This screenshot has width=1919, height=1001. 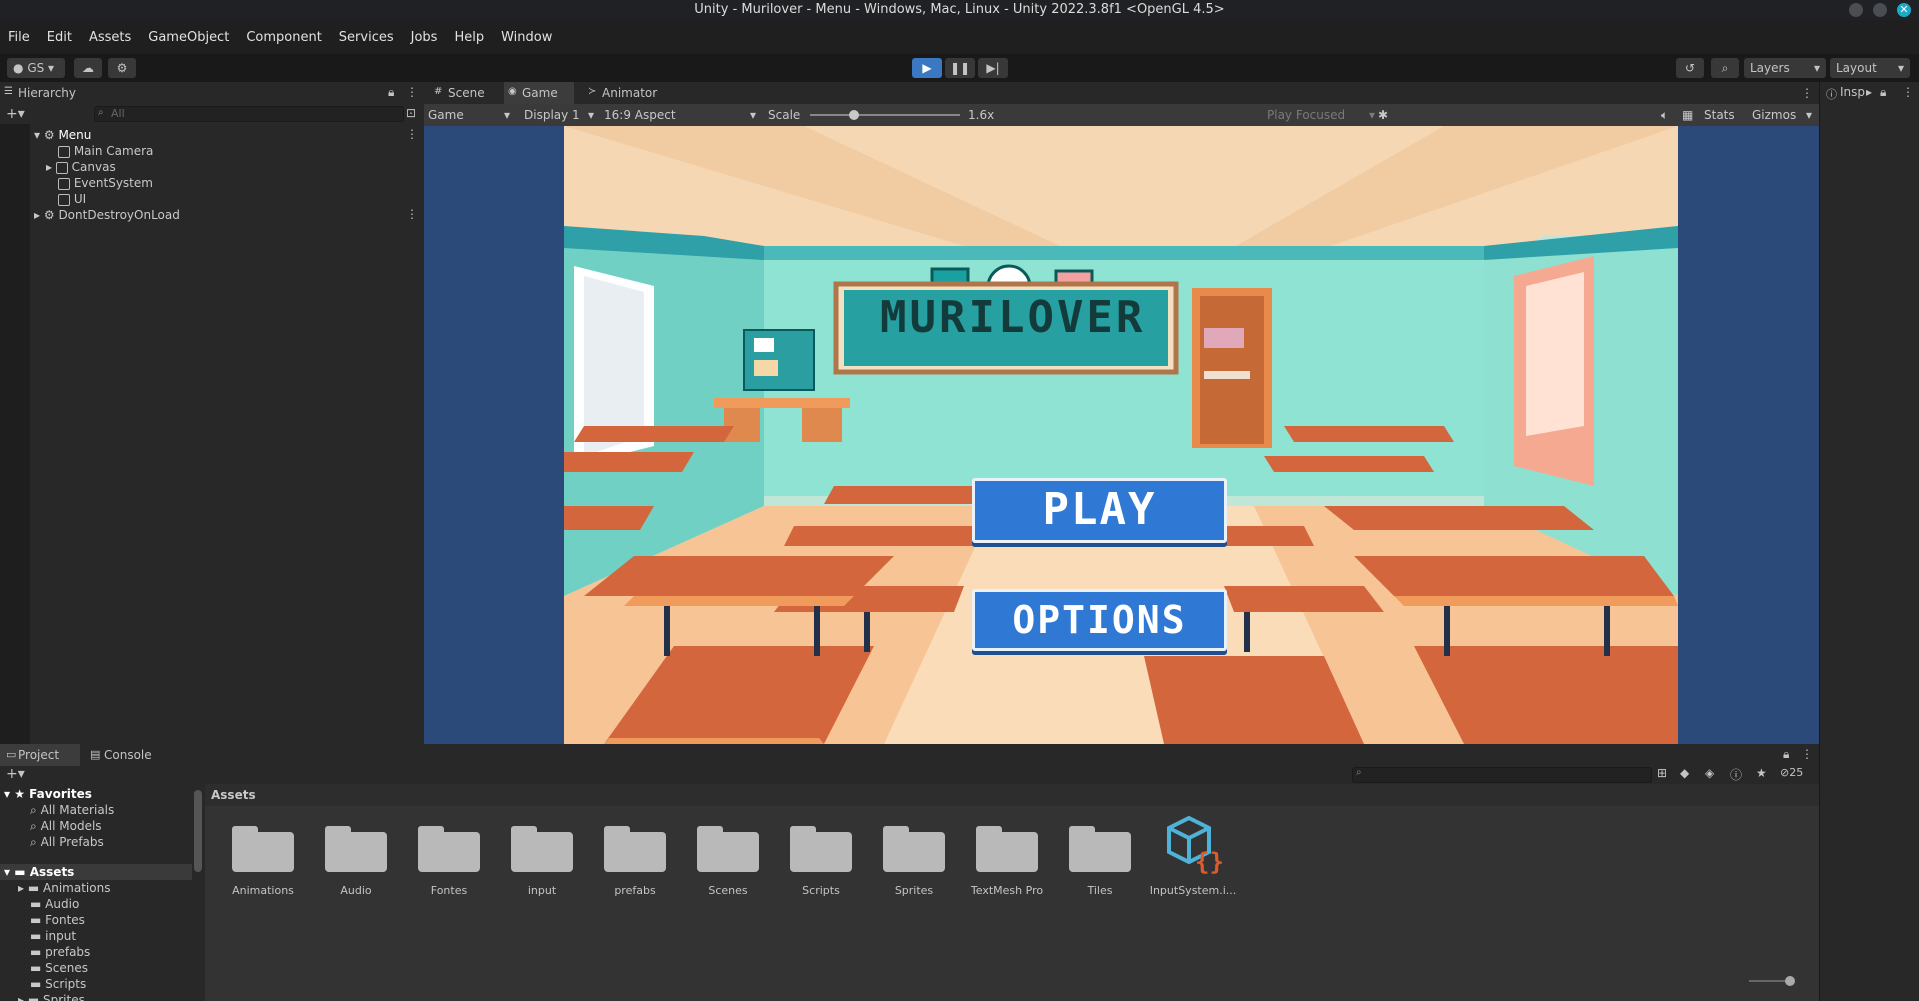 What do you see at coordinates (1099, 510) in the screenshot?
I see `play-game-button: PLAY` at bounding box center [1099, 510].